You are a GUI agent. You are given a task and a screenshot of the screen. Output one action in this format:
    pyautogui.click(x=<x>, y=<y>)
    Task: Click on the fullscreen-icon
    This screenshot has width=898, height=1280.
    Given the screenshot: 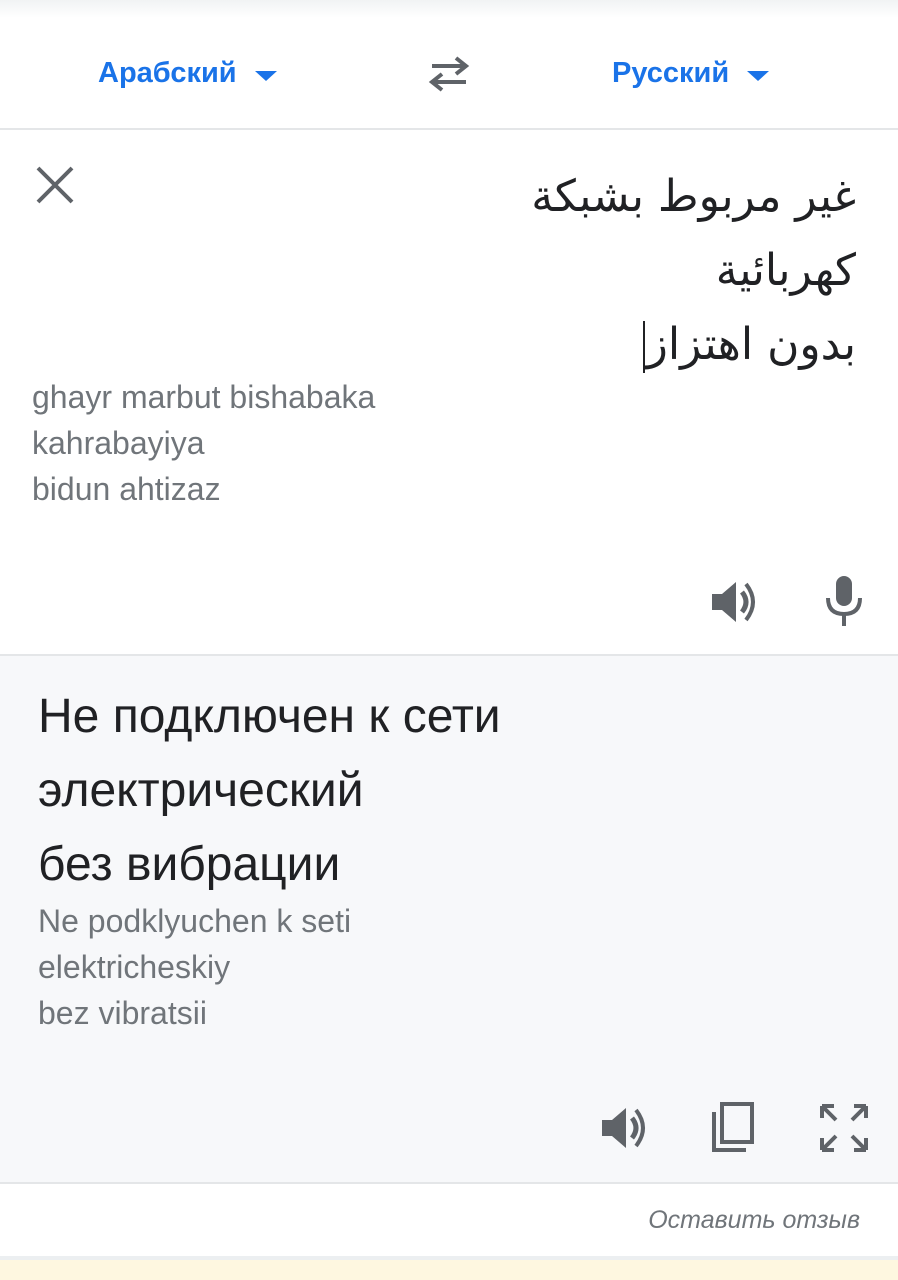 What is the action you would take?
    pyautogui.click(x=844, y=1128)
    